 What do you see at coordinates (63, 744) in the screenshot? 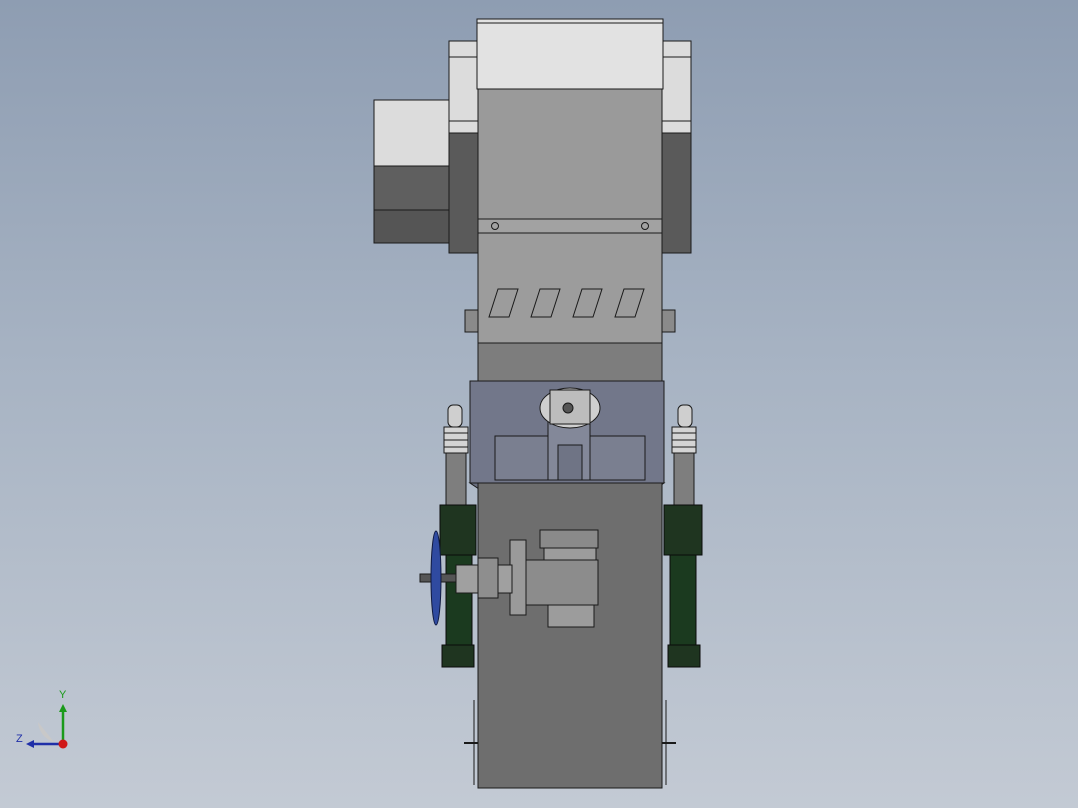
I see `x-axis-icon` at bounding box center [63, 744].